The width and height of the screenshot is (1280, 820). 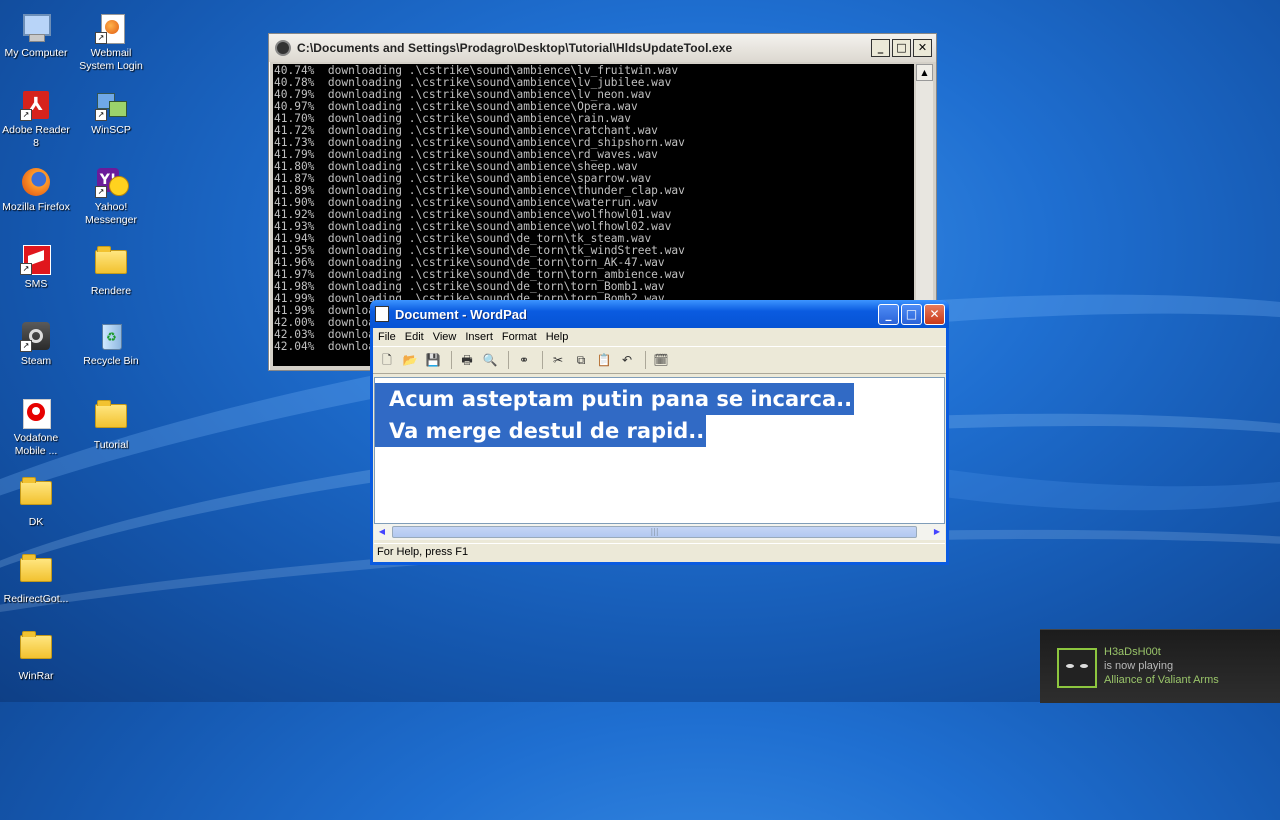 What do you see at coordinates (1161, 680) in the screenshot?
I see `notification-game: Alliance of Valiant Arms` at bounding box center [1161, 680].